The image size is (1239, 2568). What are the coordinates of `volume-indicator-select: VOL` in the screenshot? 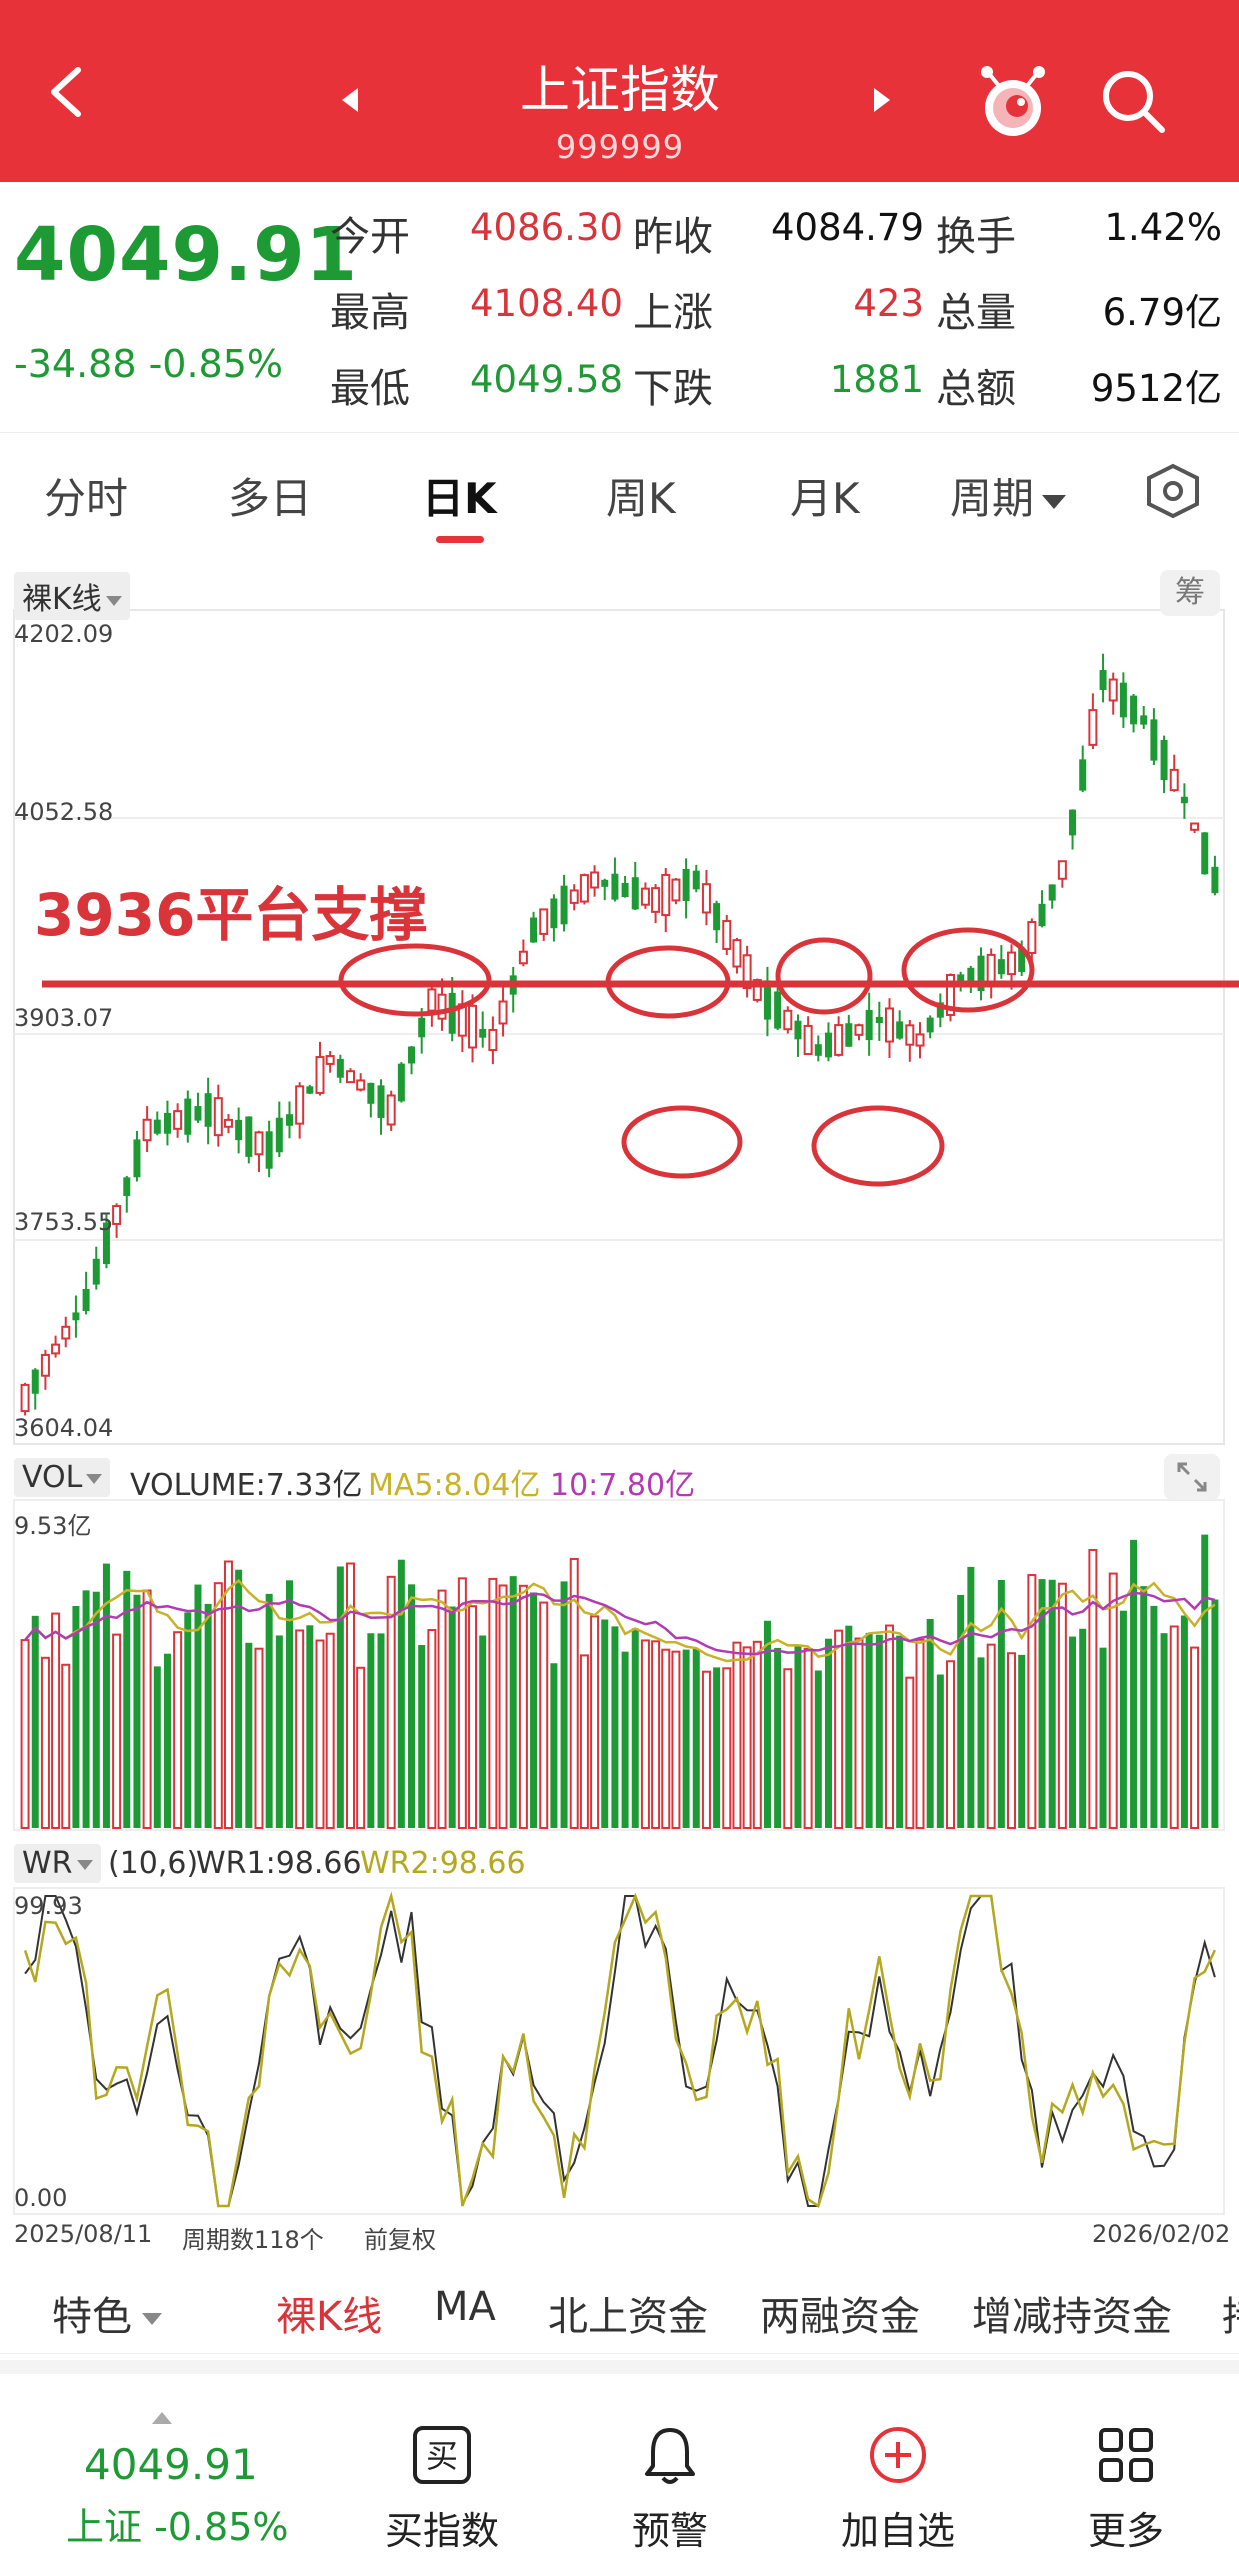 It's located at (62, 1477).